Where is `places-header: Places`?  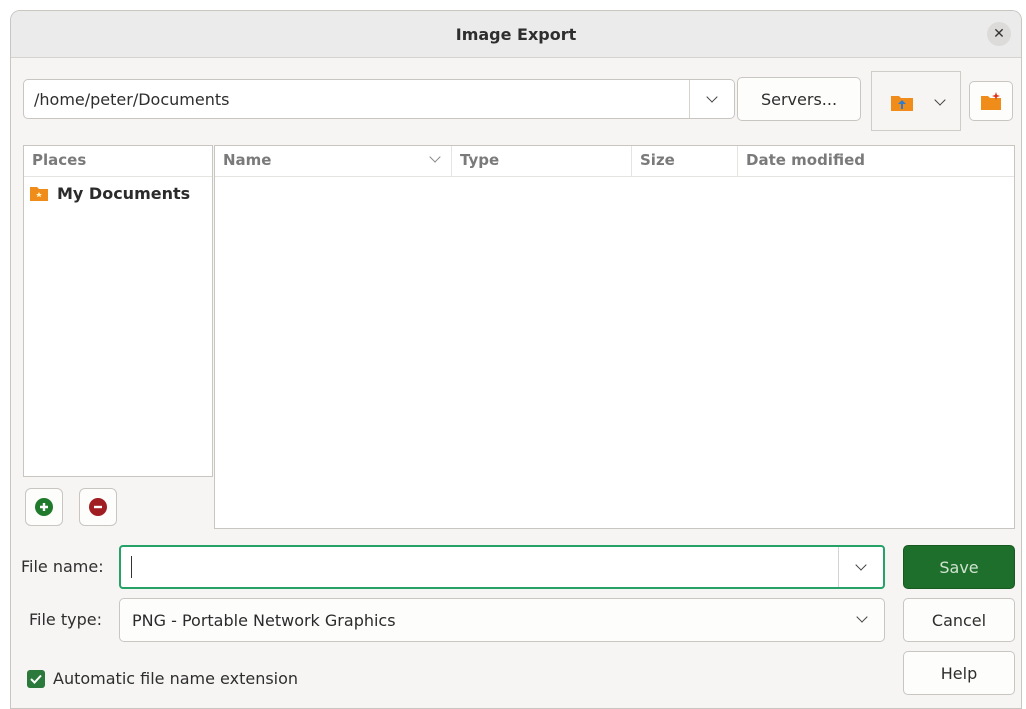
places-header: Places is located at coordinates (118, 161).